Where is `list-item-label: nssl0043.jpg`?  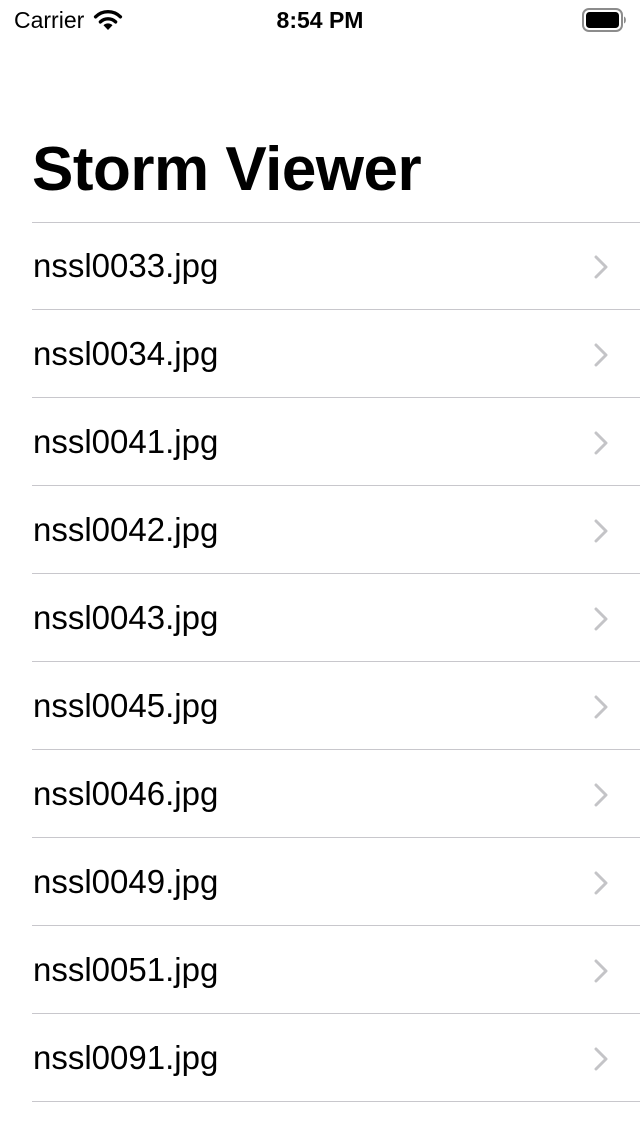
list-item-label: nssl0043.jpg is located at coordinates (126, 617).